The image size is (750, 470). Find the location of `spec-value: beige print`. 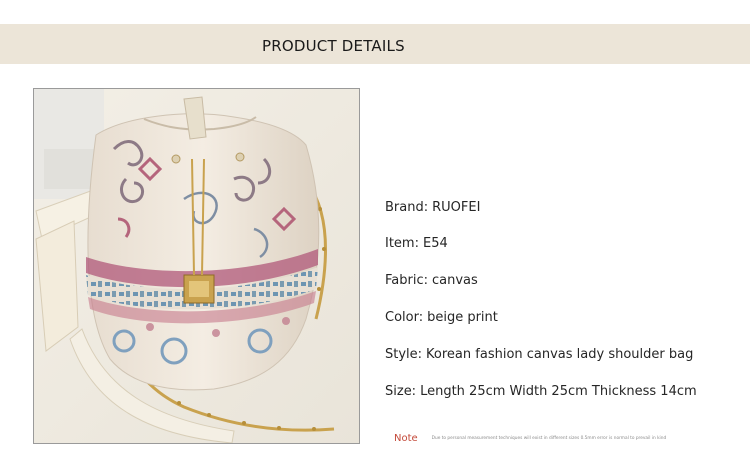

spec-value: beige print is located at coordinates (462, 317).